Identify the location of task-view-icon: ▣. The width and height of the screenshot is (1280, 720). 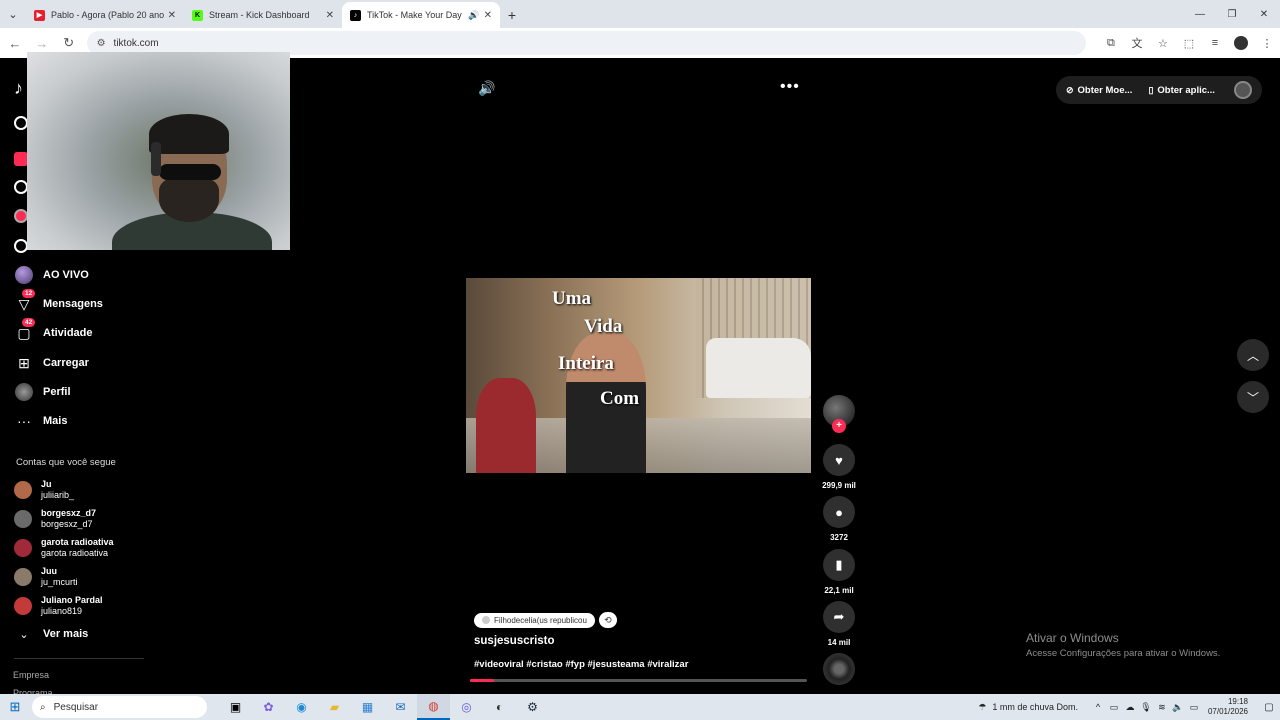
(235, 707).